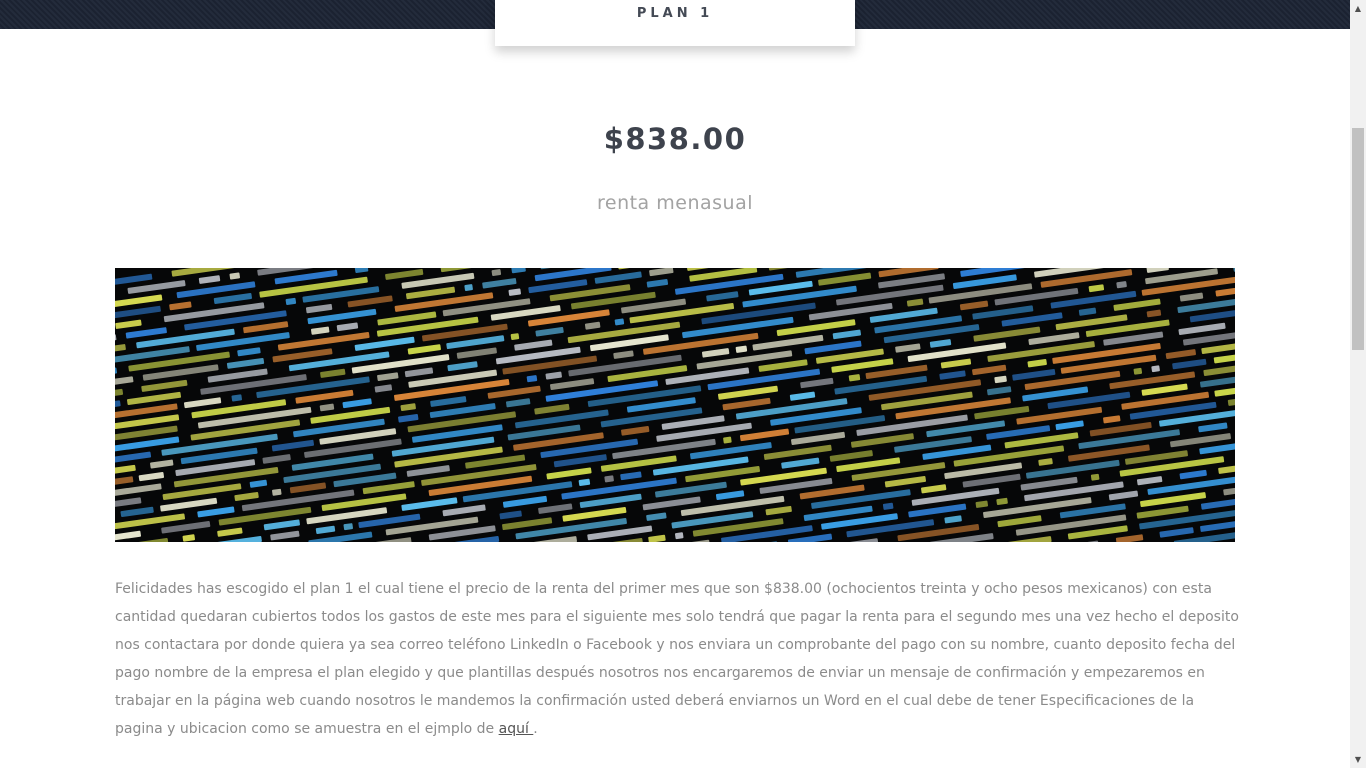 This screenshot has width=1366, height=768. What do you see at coordinates (675, 23) in the screenshot?
I see `plan-tab: PLAN 1` at bounding box center [675, 23].